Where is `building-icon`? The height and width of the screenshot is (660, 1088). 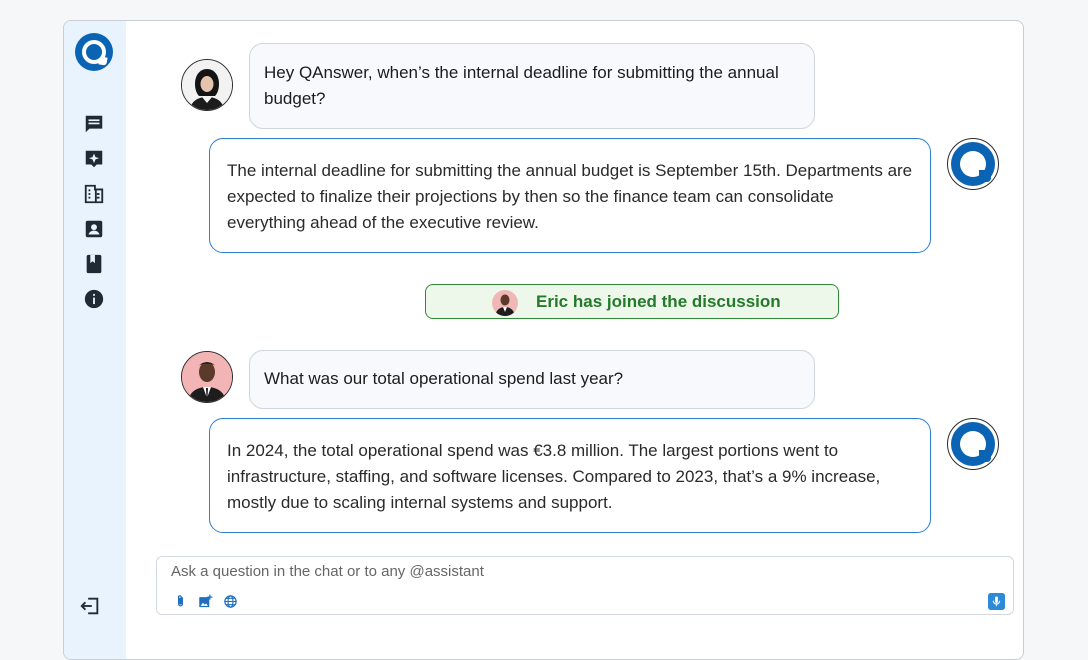 building-icon is located at coordinates (94, 194).